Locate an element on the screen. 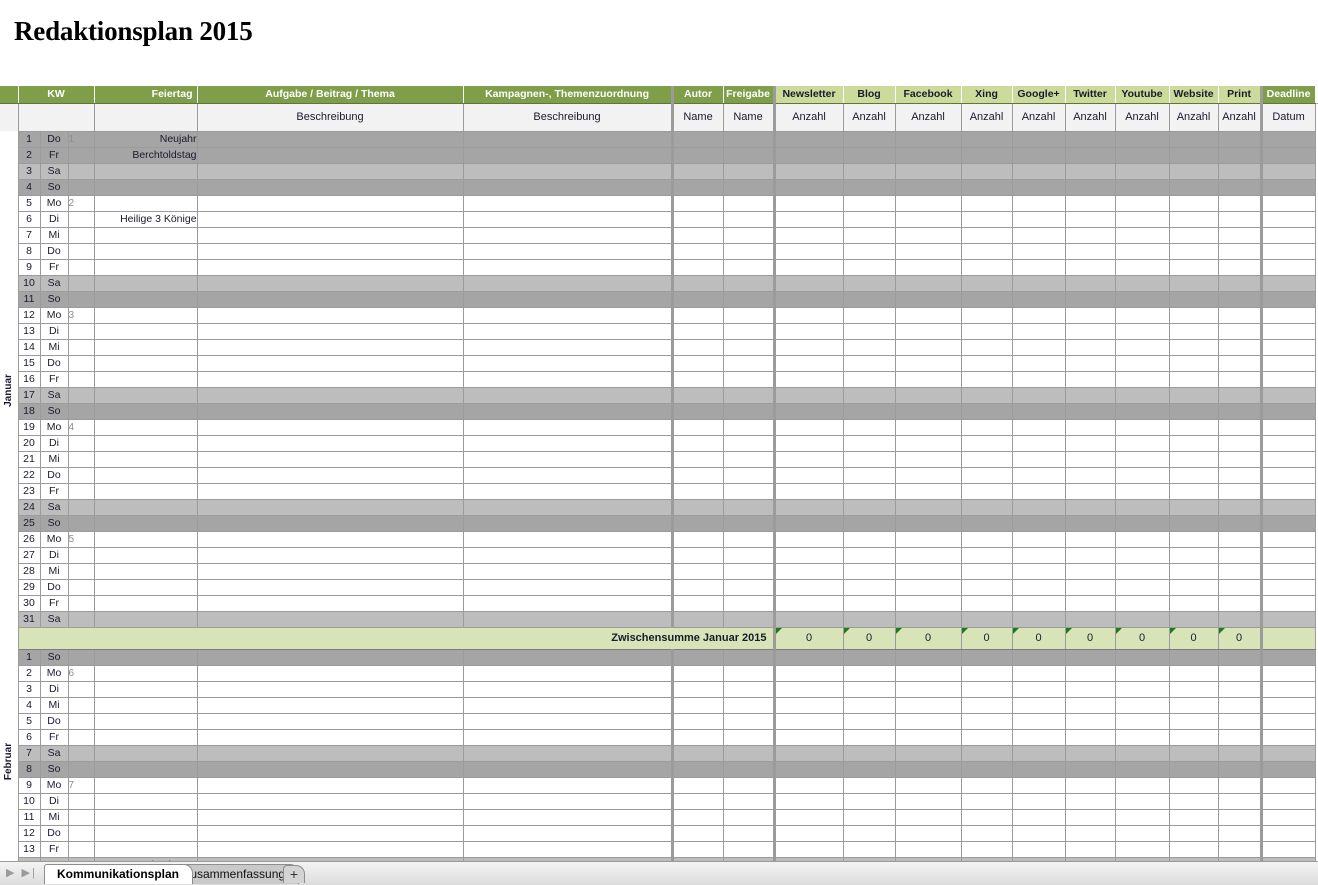  table-row: 11 Mi is located at coordinates (658, 817).